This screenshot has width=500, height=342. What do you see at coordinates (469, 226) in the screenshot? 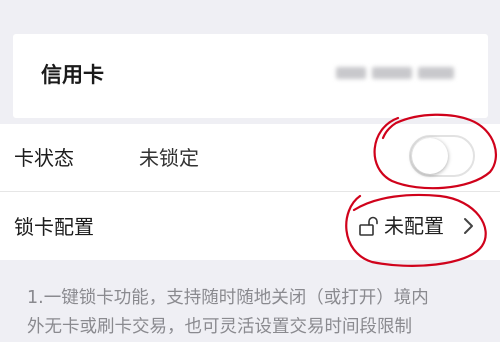
I see `chevron-right-icon` at bounding box center [469, 226].